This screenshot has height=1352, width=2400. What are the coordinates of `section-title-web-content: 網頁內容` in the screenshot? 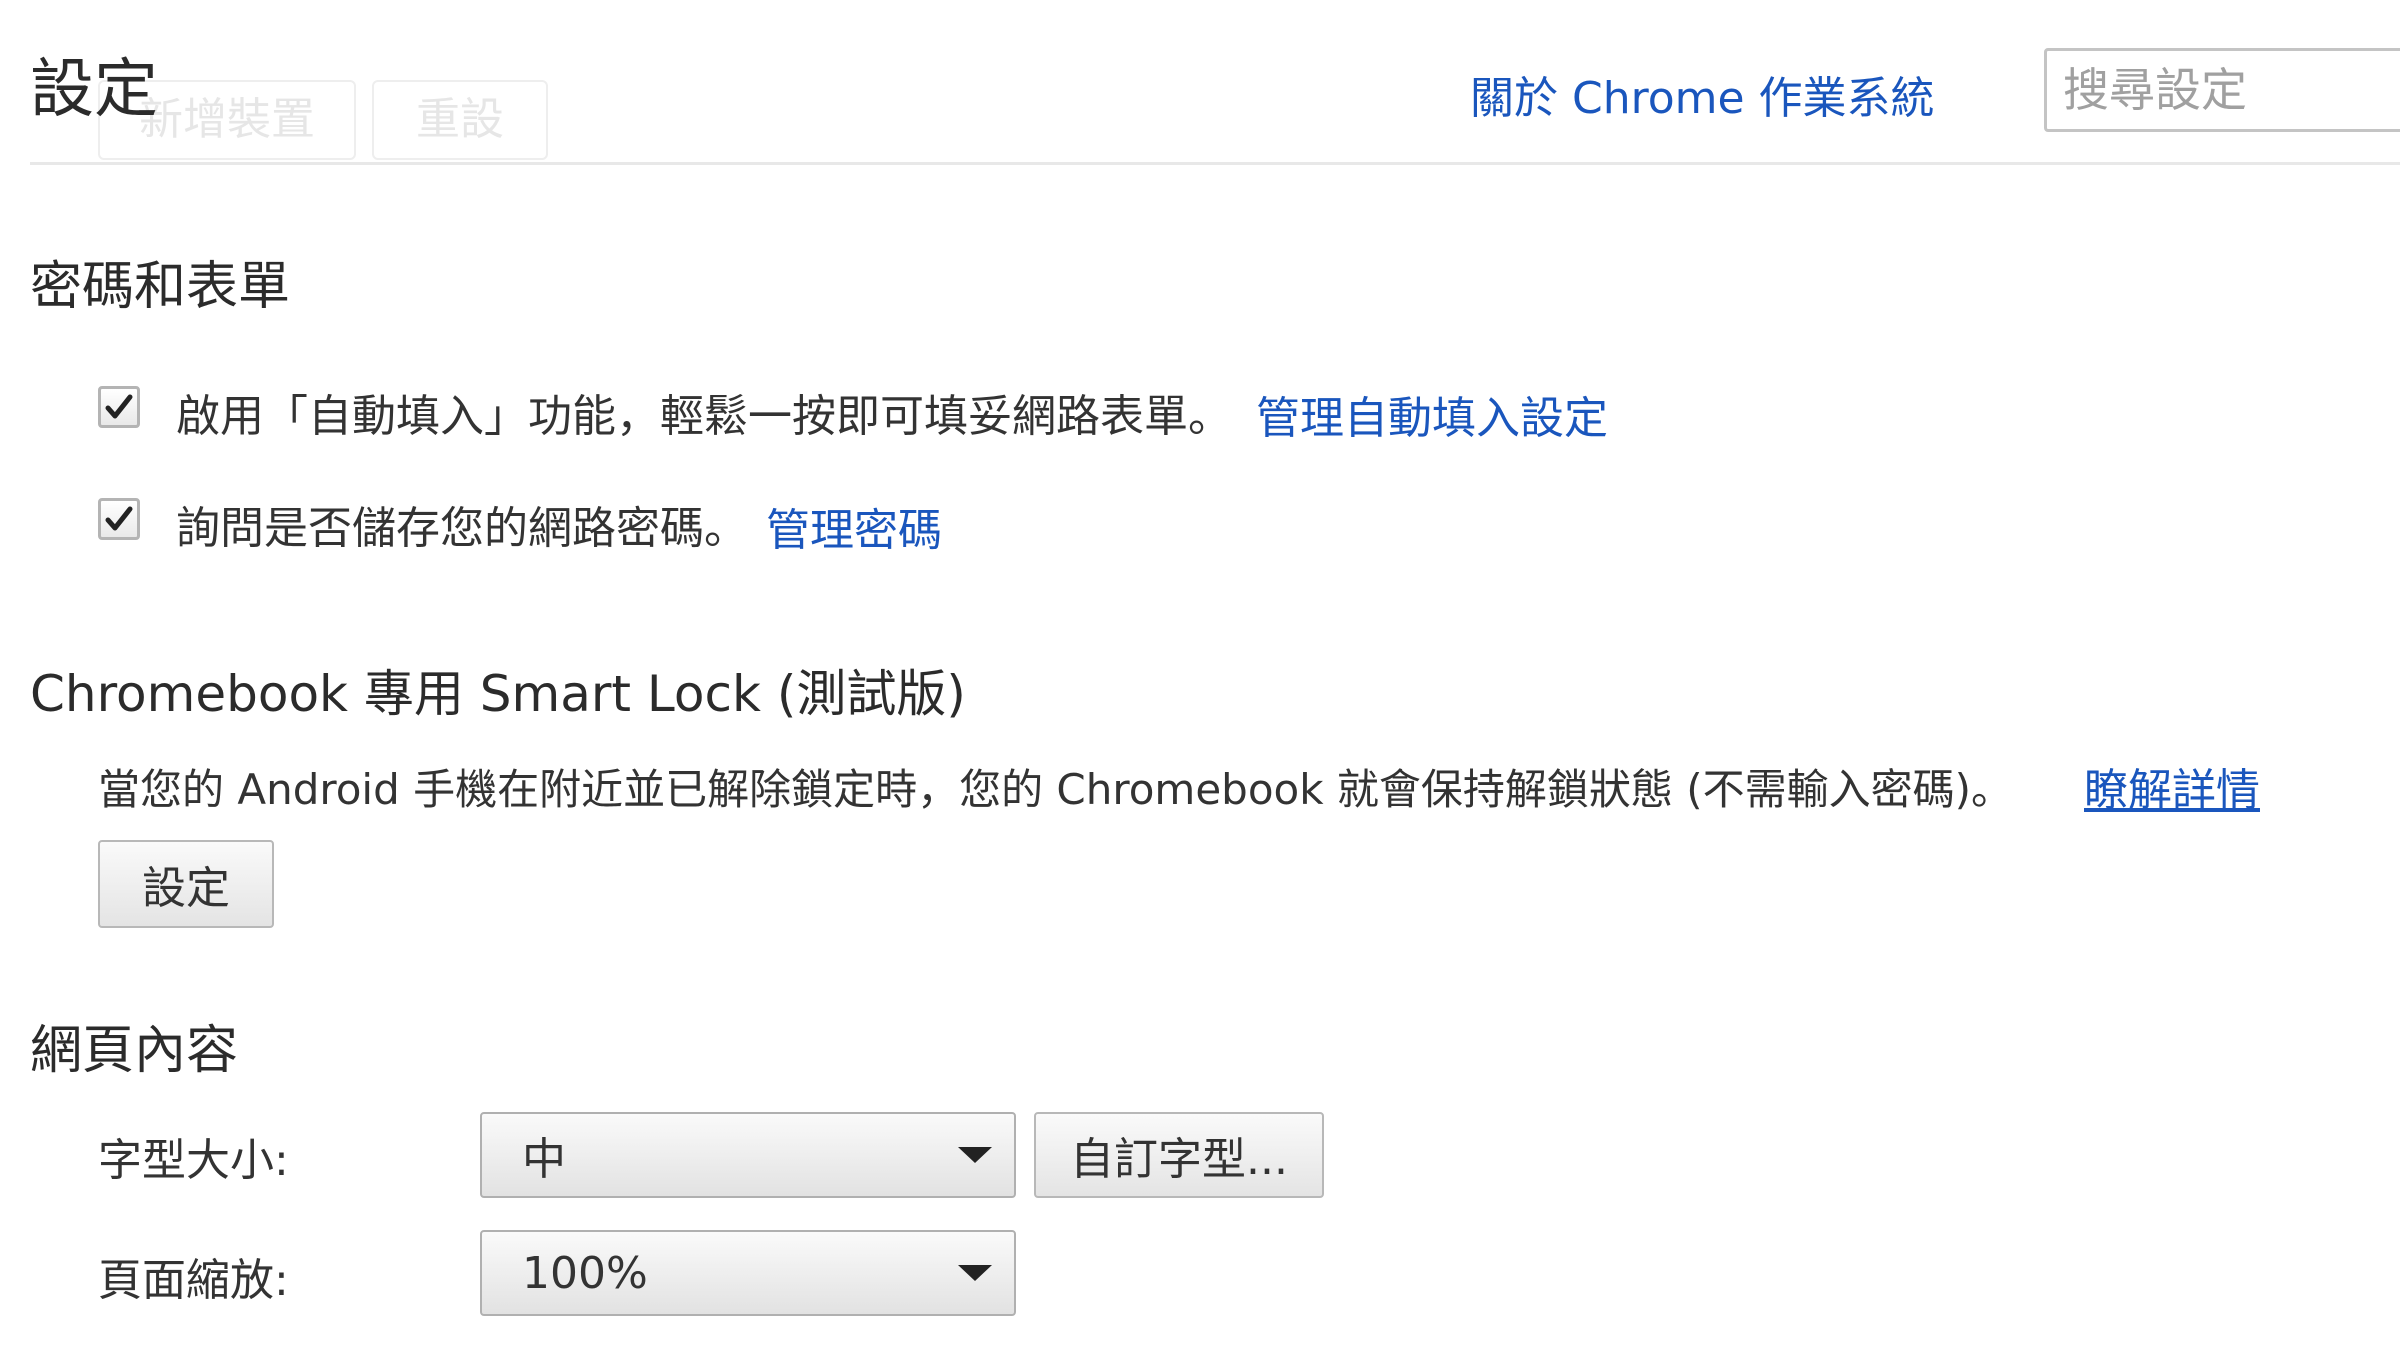 It's located at (134, 1051).